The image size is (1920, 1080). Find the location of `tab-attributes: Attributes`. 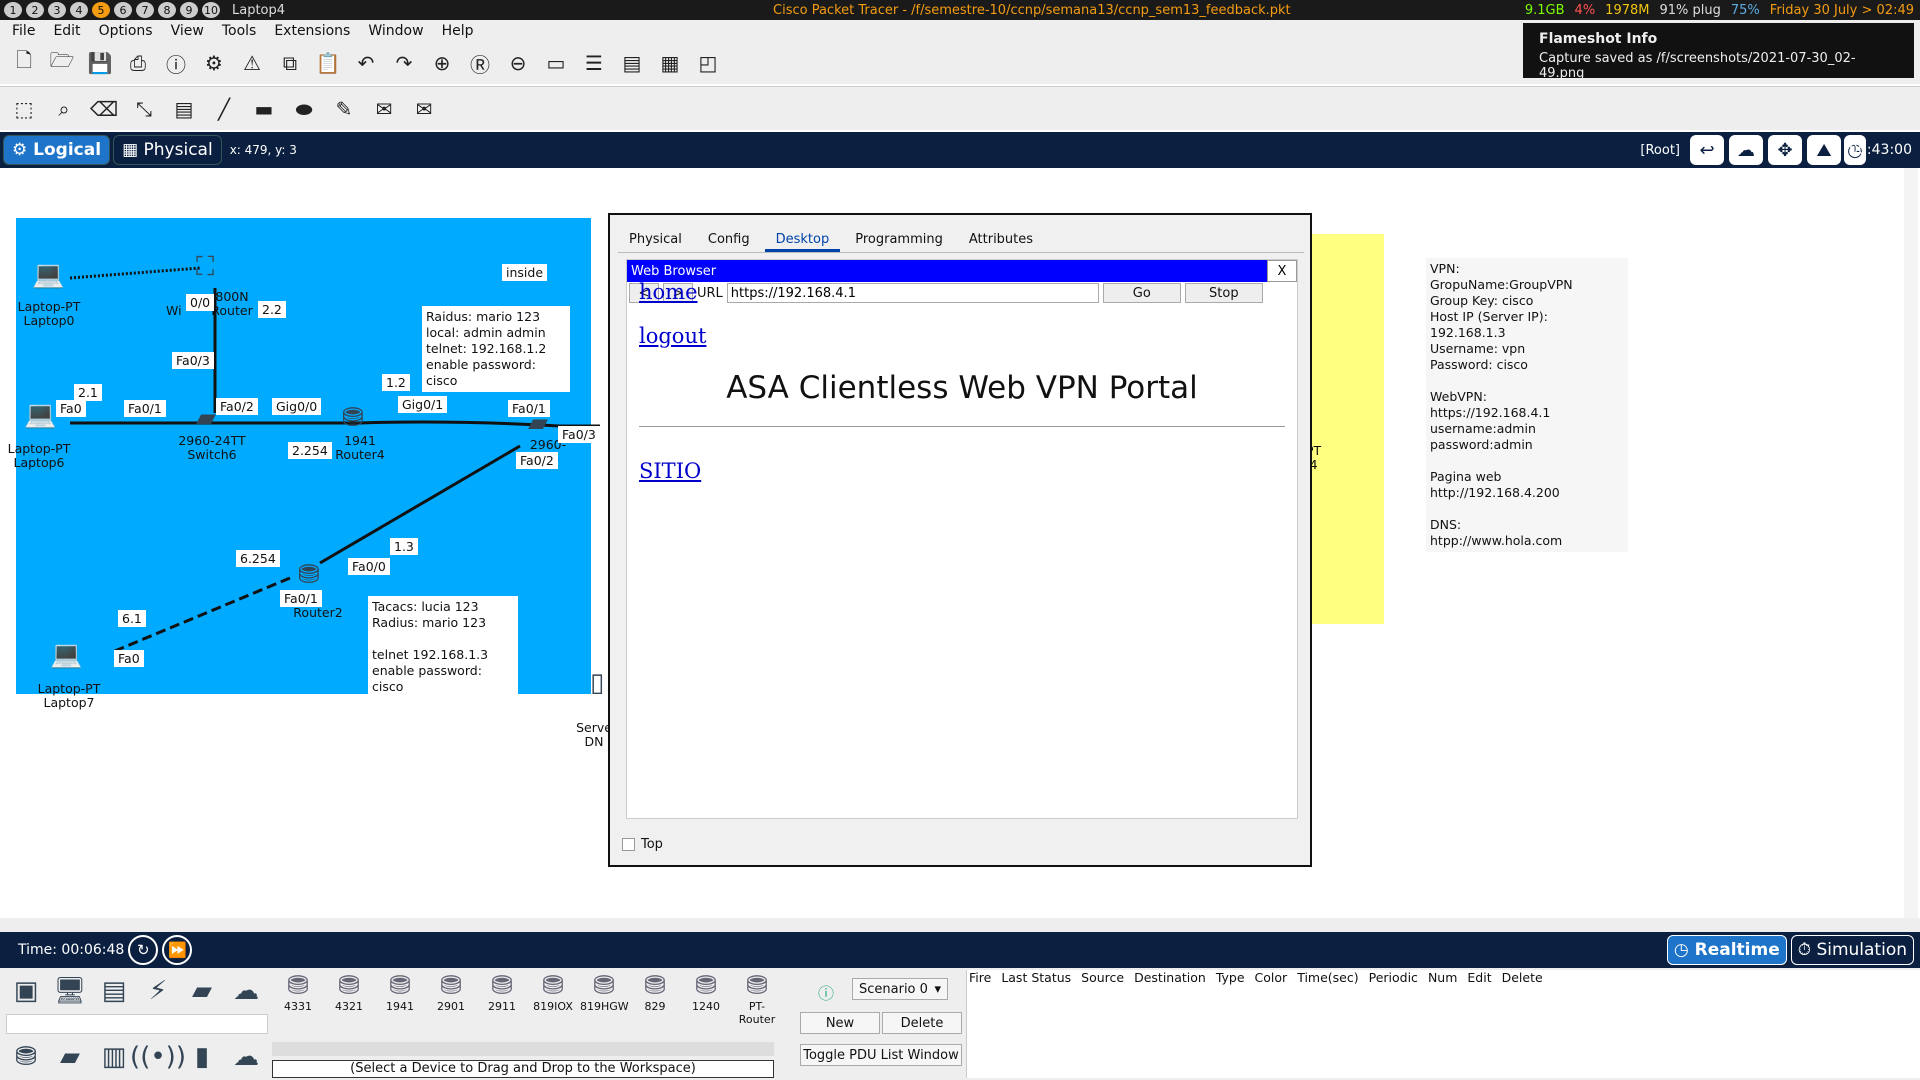

tab-attributes: Attributes is located at coordinates (1001, 239).